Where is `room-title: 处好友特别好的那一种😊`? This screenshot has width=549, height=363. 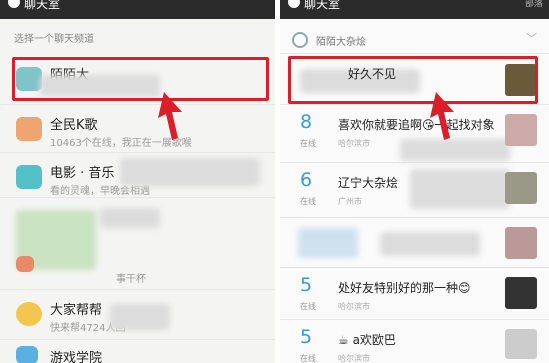 room-title: 处好友特别好的那一种😊 is located at coordinates (404, 288).